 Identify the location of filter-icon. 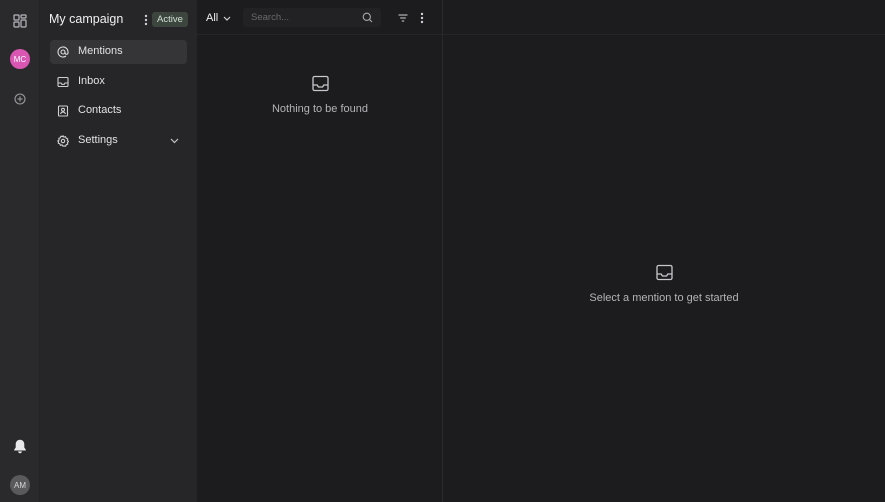
(402, 17).